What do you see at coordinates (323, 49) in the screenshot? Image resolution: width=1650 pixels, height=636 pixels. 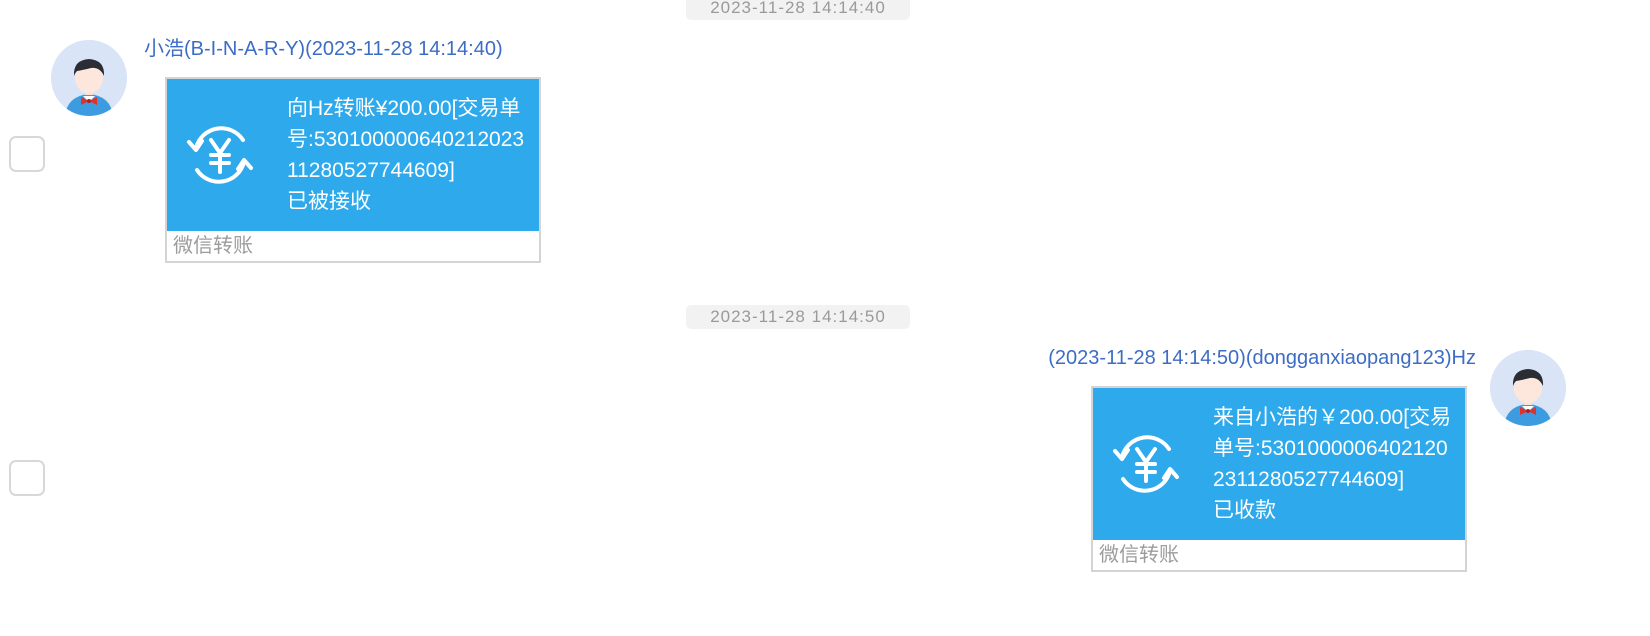 I see `sender-name: 小浩(B-I-N-A-R-Y)(2023-11-28 14:14:40)` at bounding box center [323, 49].